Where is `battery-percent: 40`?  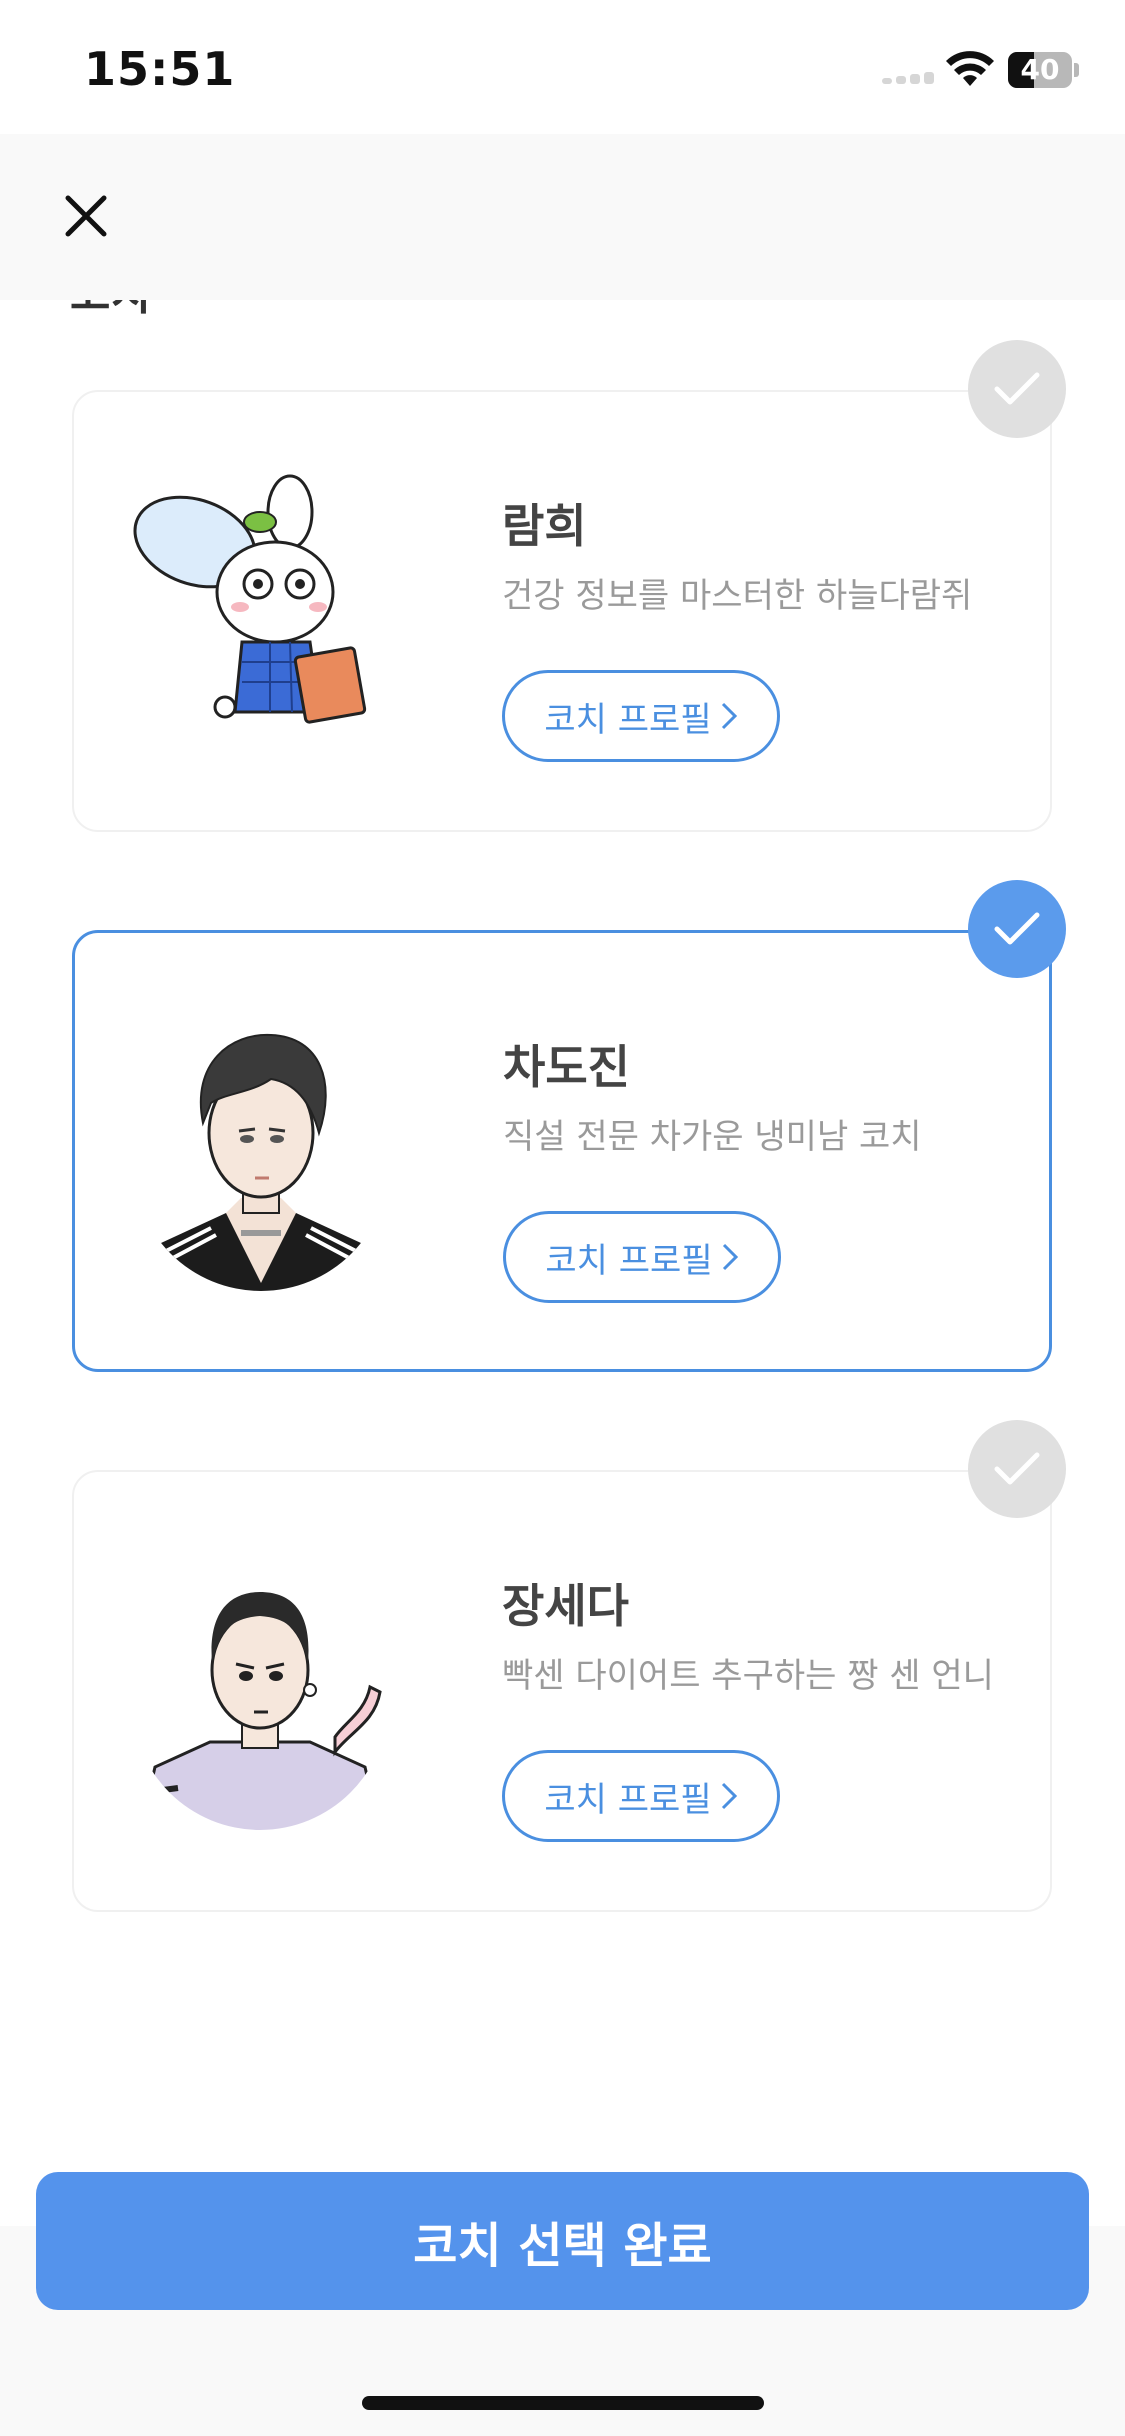 battery-percent: 40 is located at coordinates (1040, 69).